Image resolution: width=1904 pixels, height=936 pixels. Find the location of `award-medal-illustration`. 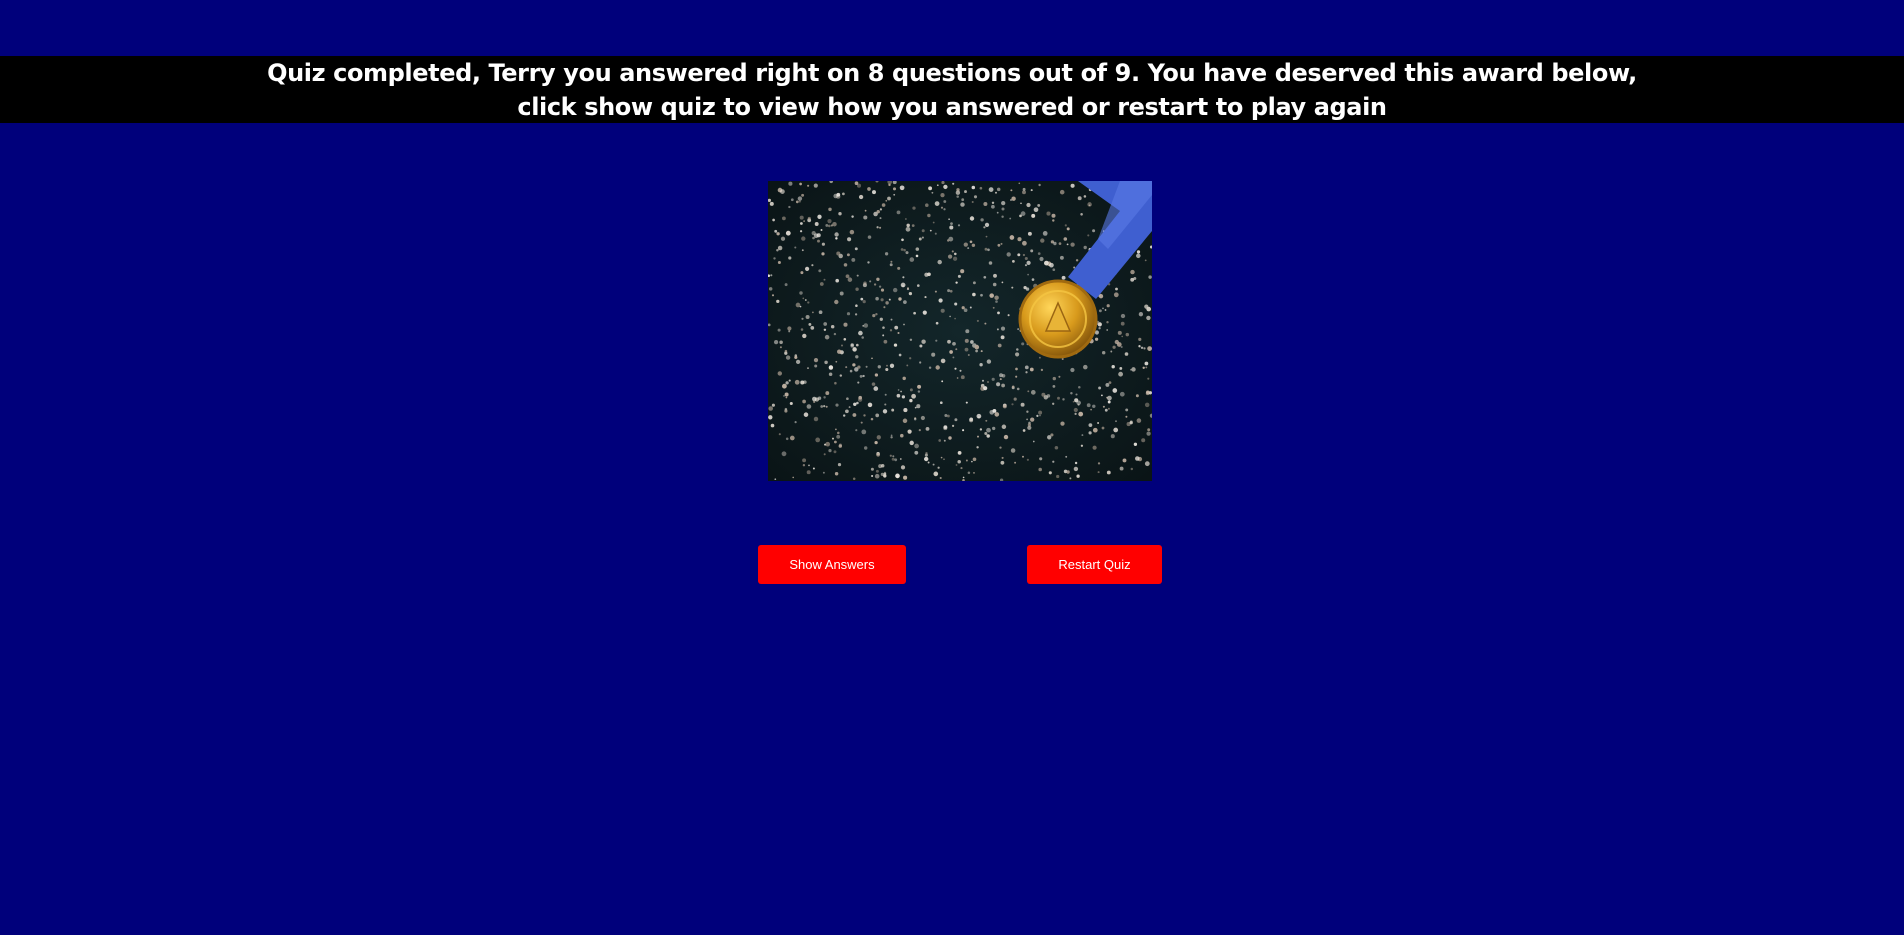

award-medal-illustration is located at coordinates (960, 331).